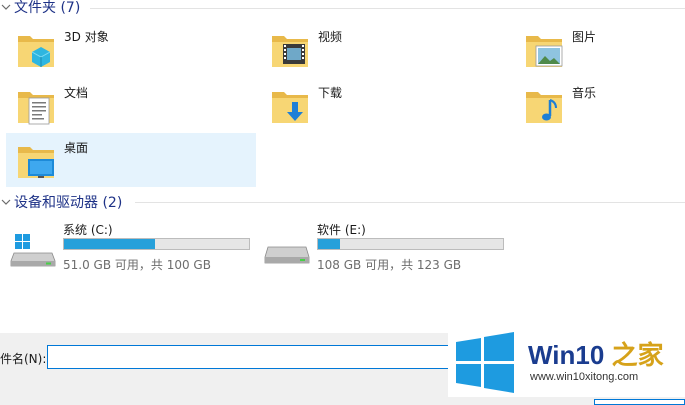  What do you see at coordinates (76, 148) in the screenshot?
I see `folder-label: 桌面` at bounding box center [76, 148].